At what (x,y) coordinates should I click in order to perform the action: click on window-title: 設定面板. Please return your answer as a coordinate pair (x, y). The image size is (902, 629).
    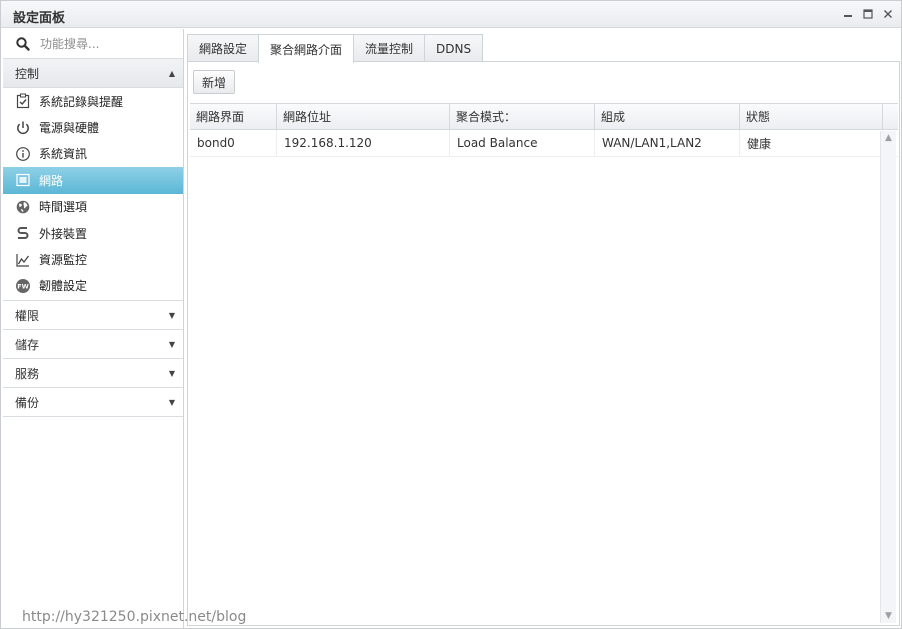
    Looking at the image, I should click on (39, 18).